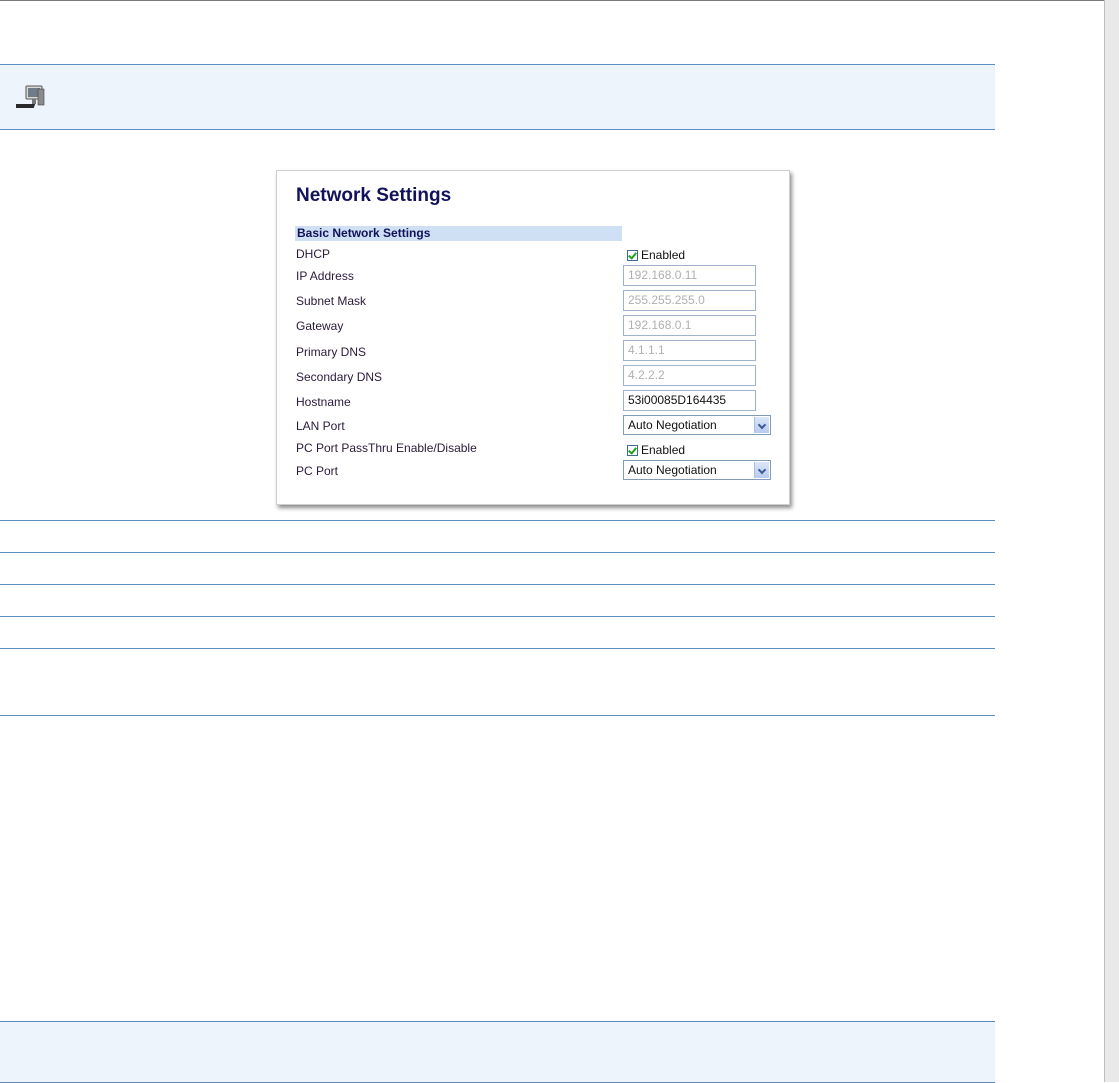  I want to click on note-band-bottom, so click(497, 1052).